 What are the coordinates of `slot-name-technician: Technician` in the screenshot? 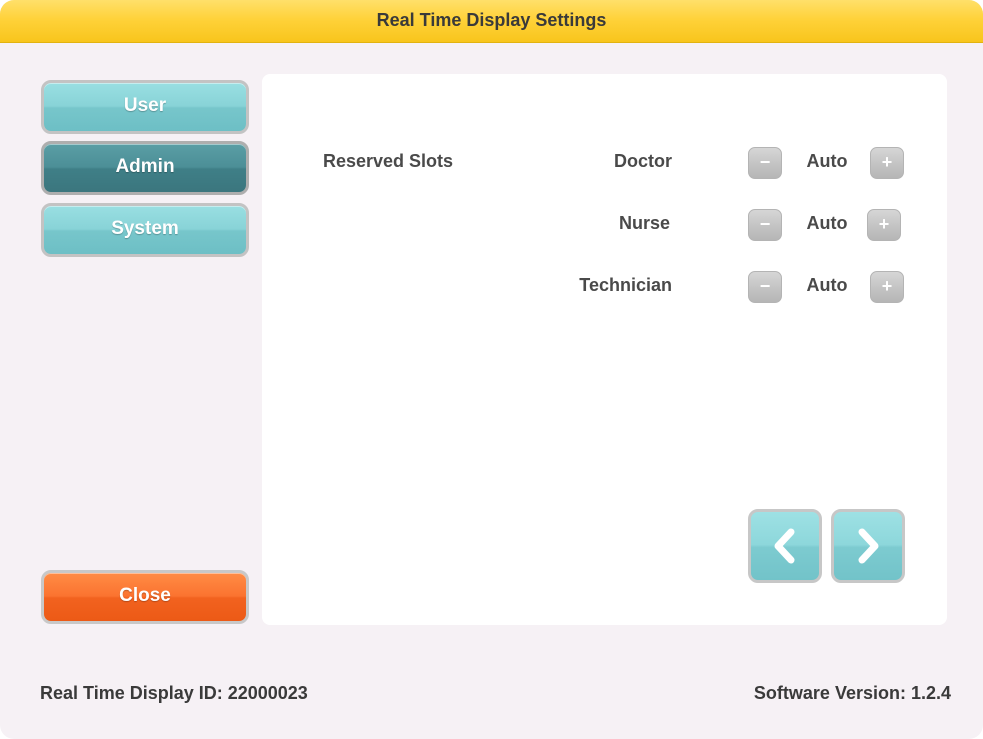 It's located at (625, 285).